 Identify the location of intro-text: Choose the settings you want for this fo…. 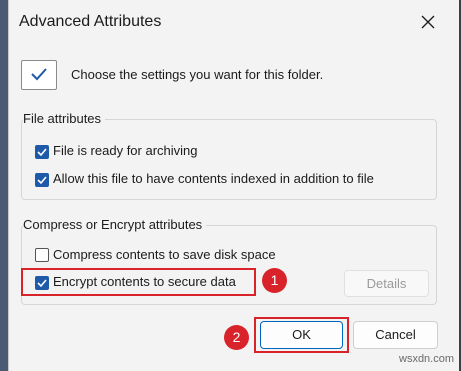
(197, 74).